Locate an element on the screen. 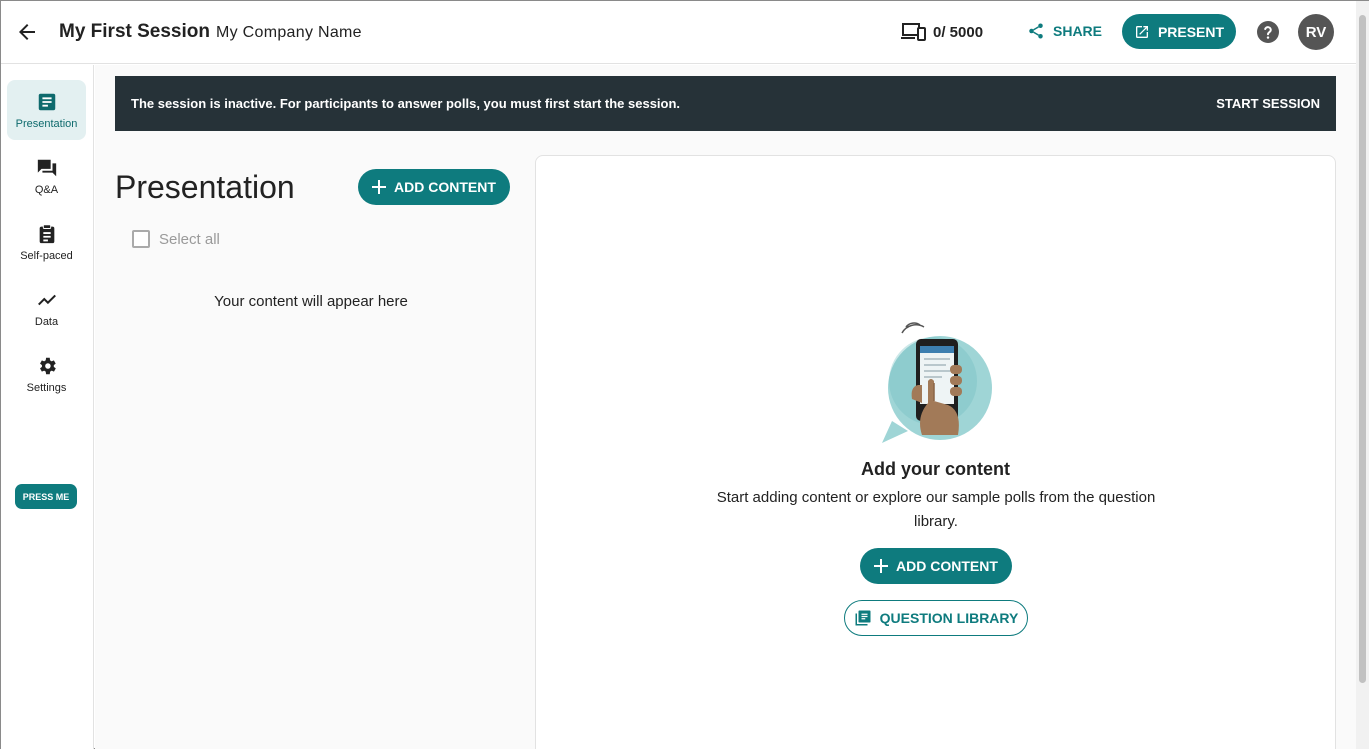  add-content-button-center: ADD CONTENT is located at coordinates (936, 566).